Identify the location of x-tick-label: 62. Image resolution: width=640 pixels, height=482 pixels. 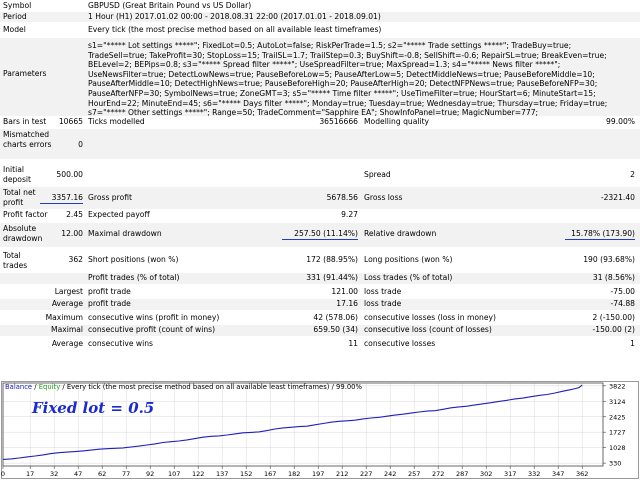
(102, 474).